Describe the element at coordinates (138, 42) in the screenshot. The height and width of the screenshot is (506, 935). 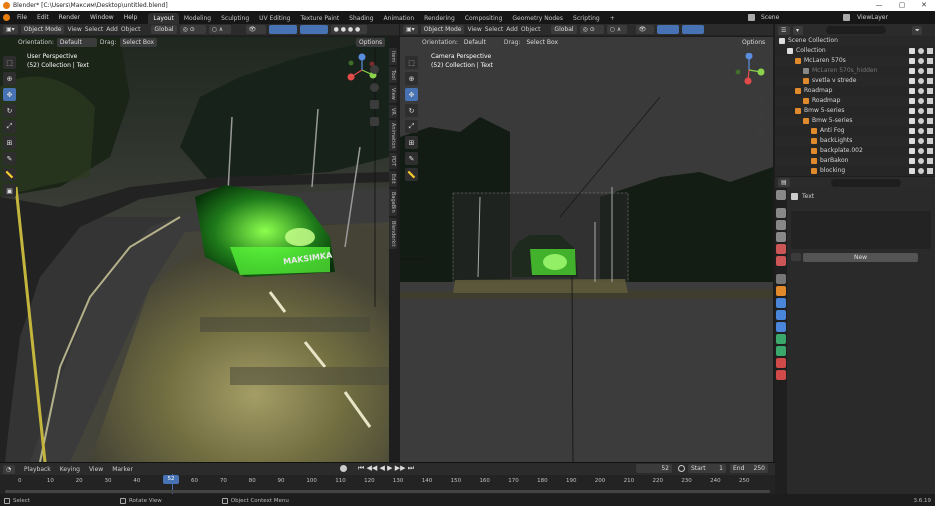
I see `left-drag-dropdown: Select Box` at that location.